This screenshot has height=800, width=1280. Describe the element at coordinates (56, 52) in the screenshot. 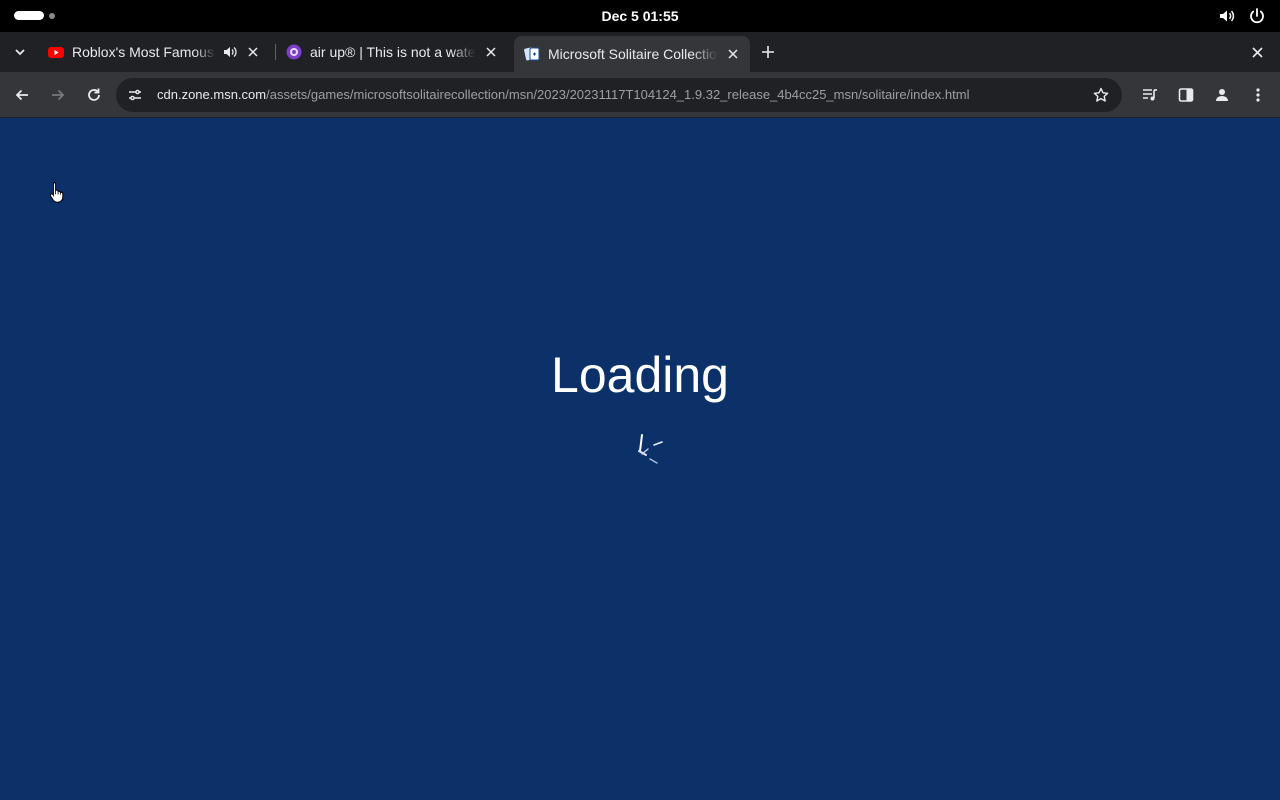

I see `youtube-icon` at that location.